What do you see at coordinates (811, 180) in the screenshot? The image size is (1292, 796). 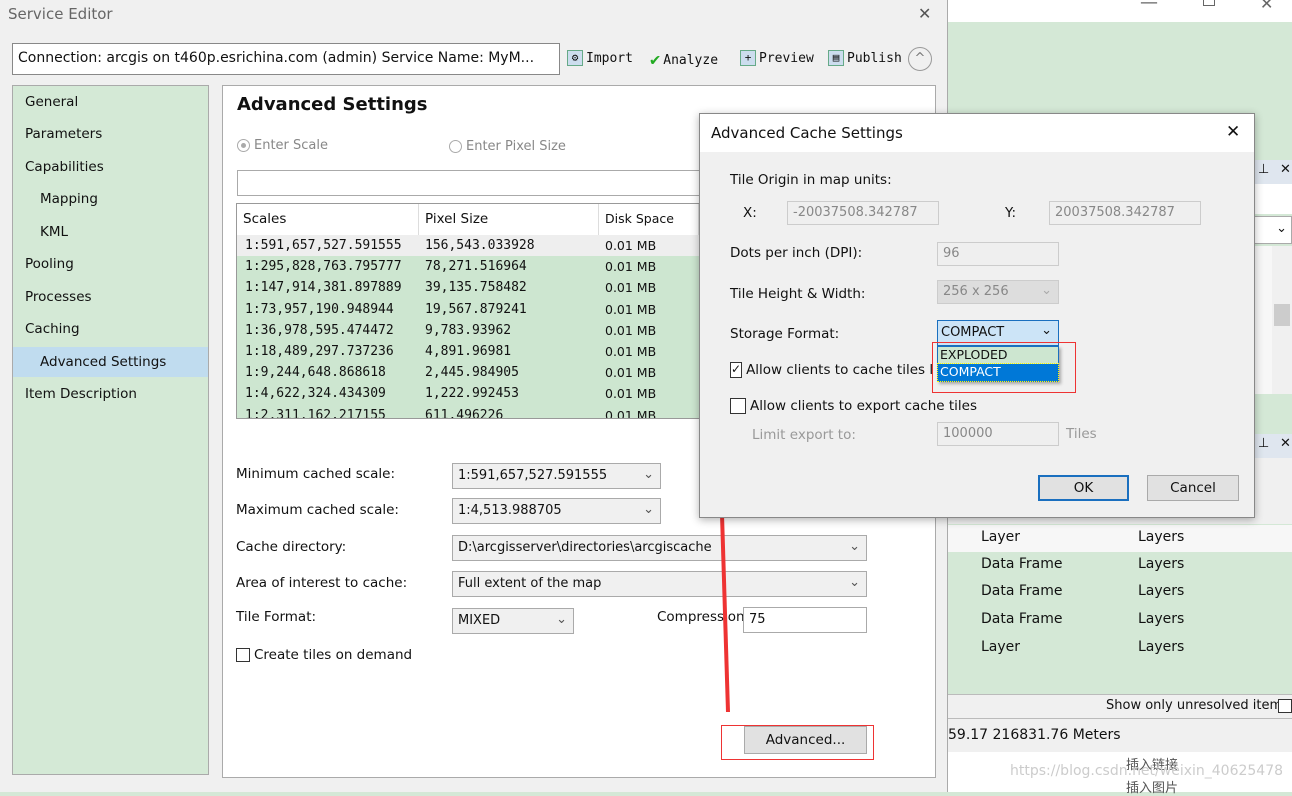 I see `tile-origin-label: Tile Origin in map units:` at bounding box center [811, 180].